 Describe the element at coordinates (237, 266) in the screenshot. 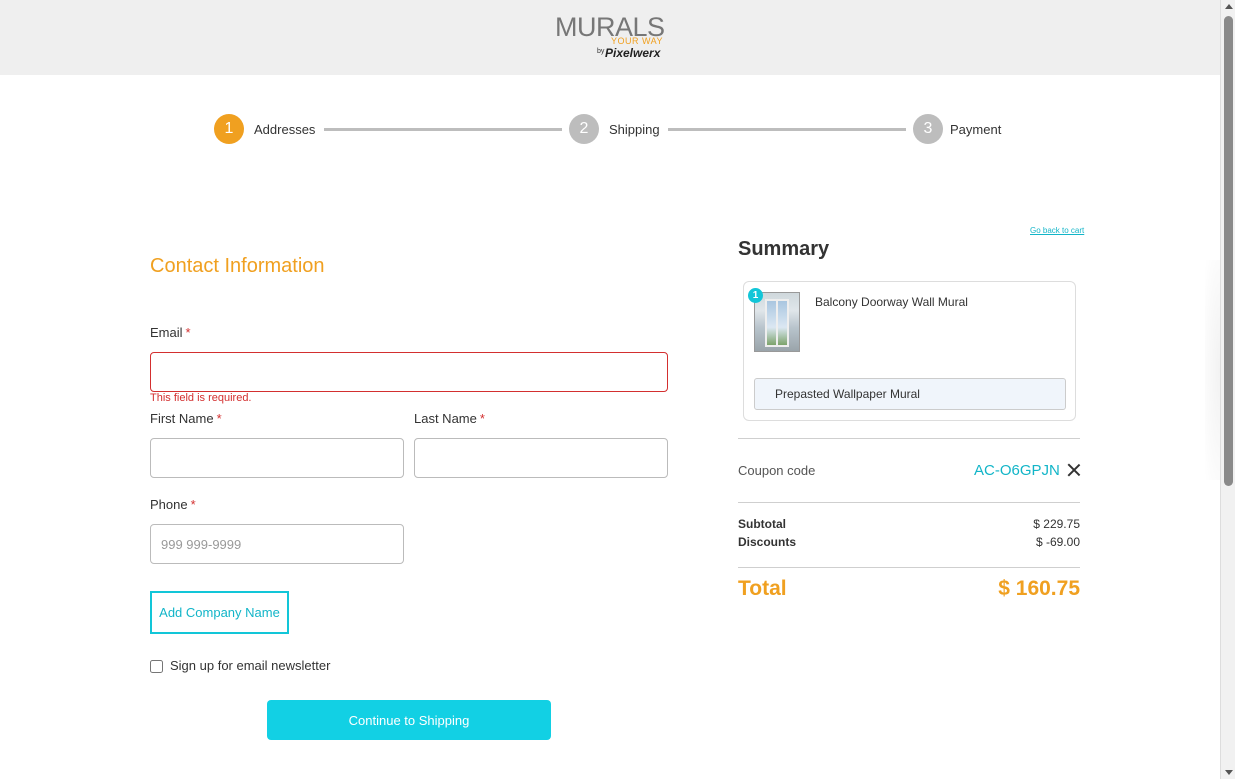

I see `contact-information-title: Contact Information` at that location.